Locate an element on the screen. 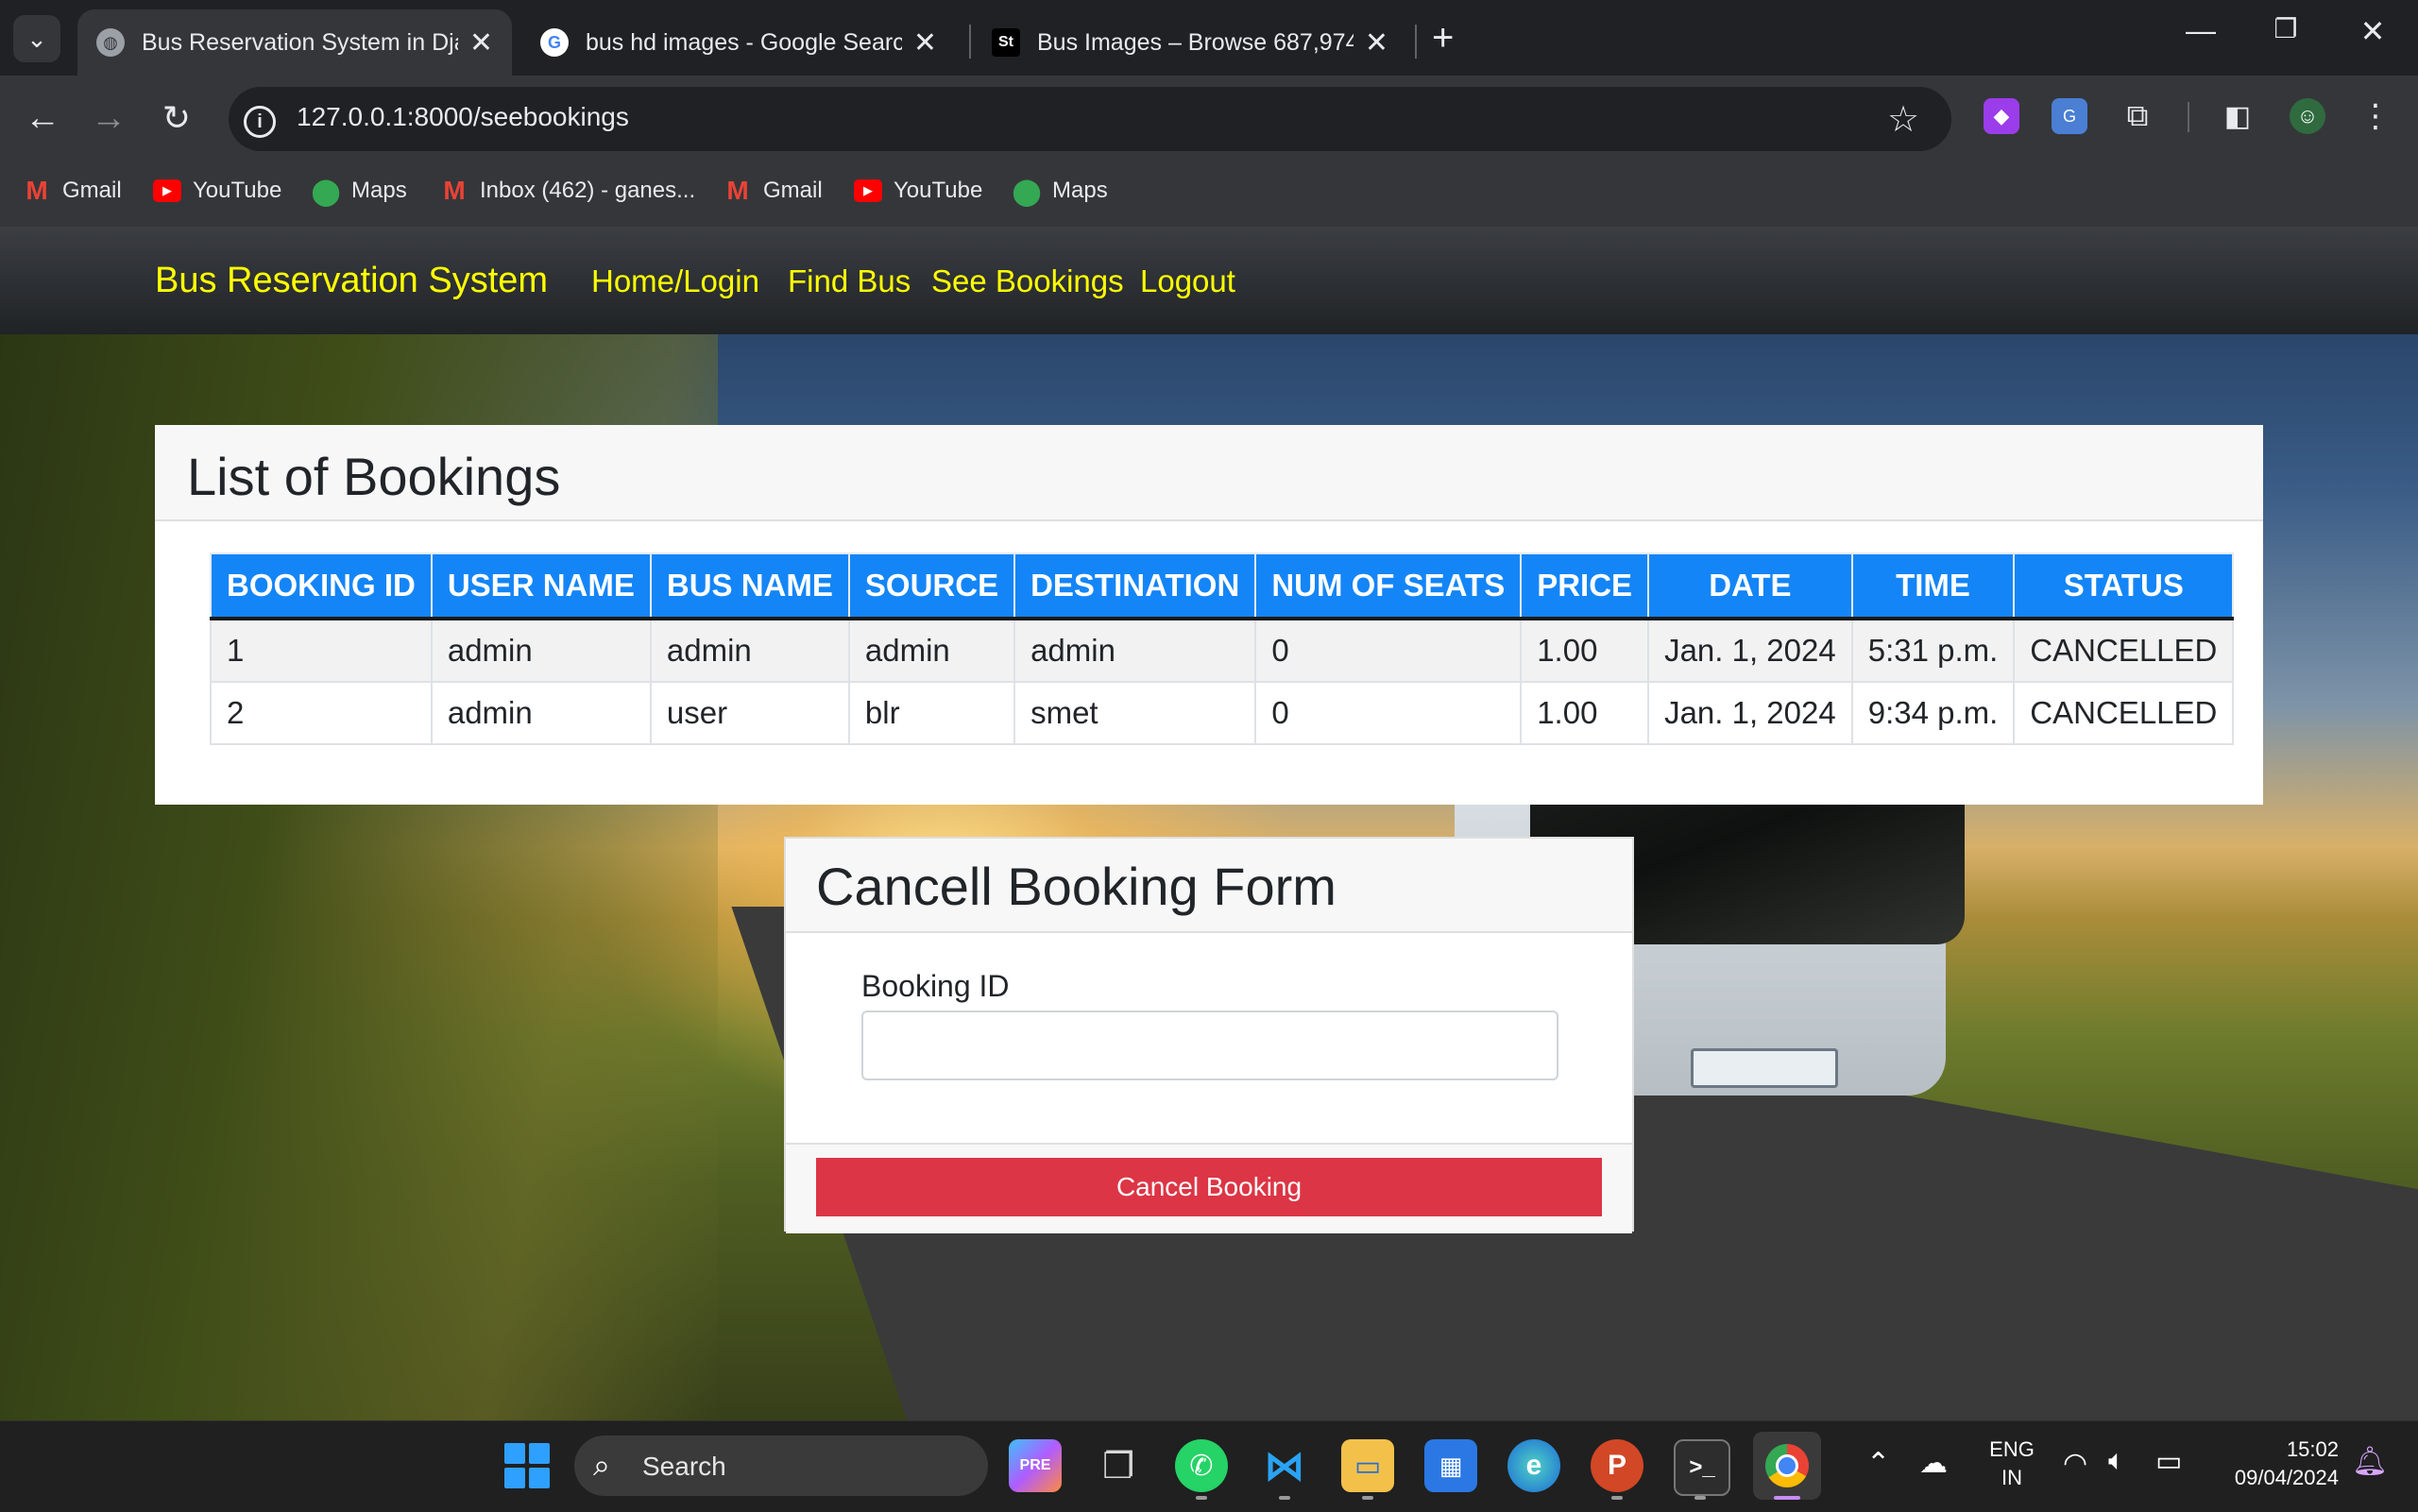  clock-date: 09/04/2024 is located at coordinates (2286, 1478).